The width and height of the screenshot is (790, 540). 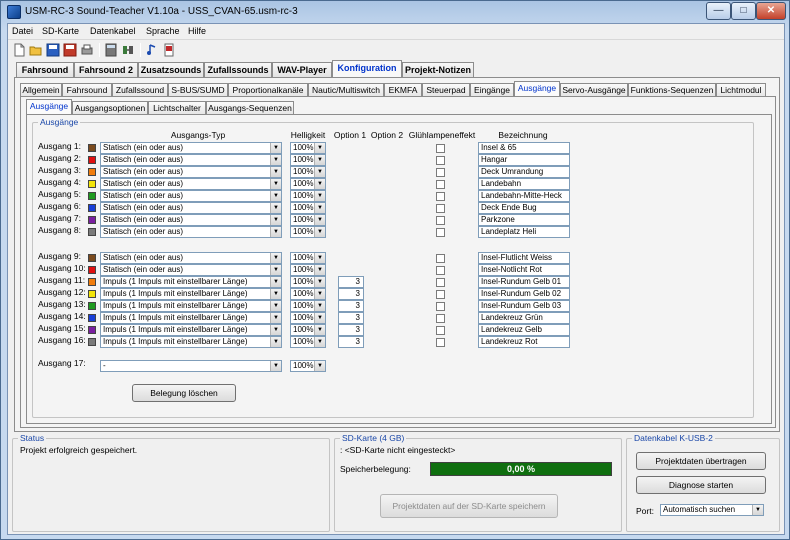 What do you see at coordinates (36, 50) in the screenshot?
I see `open-folder-icon` at bounding box center [36, 50].